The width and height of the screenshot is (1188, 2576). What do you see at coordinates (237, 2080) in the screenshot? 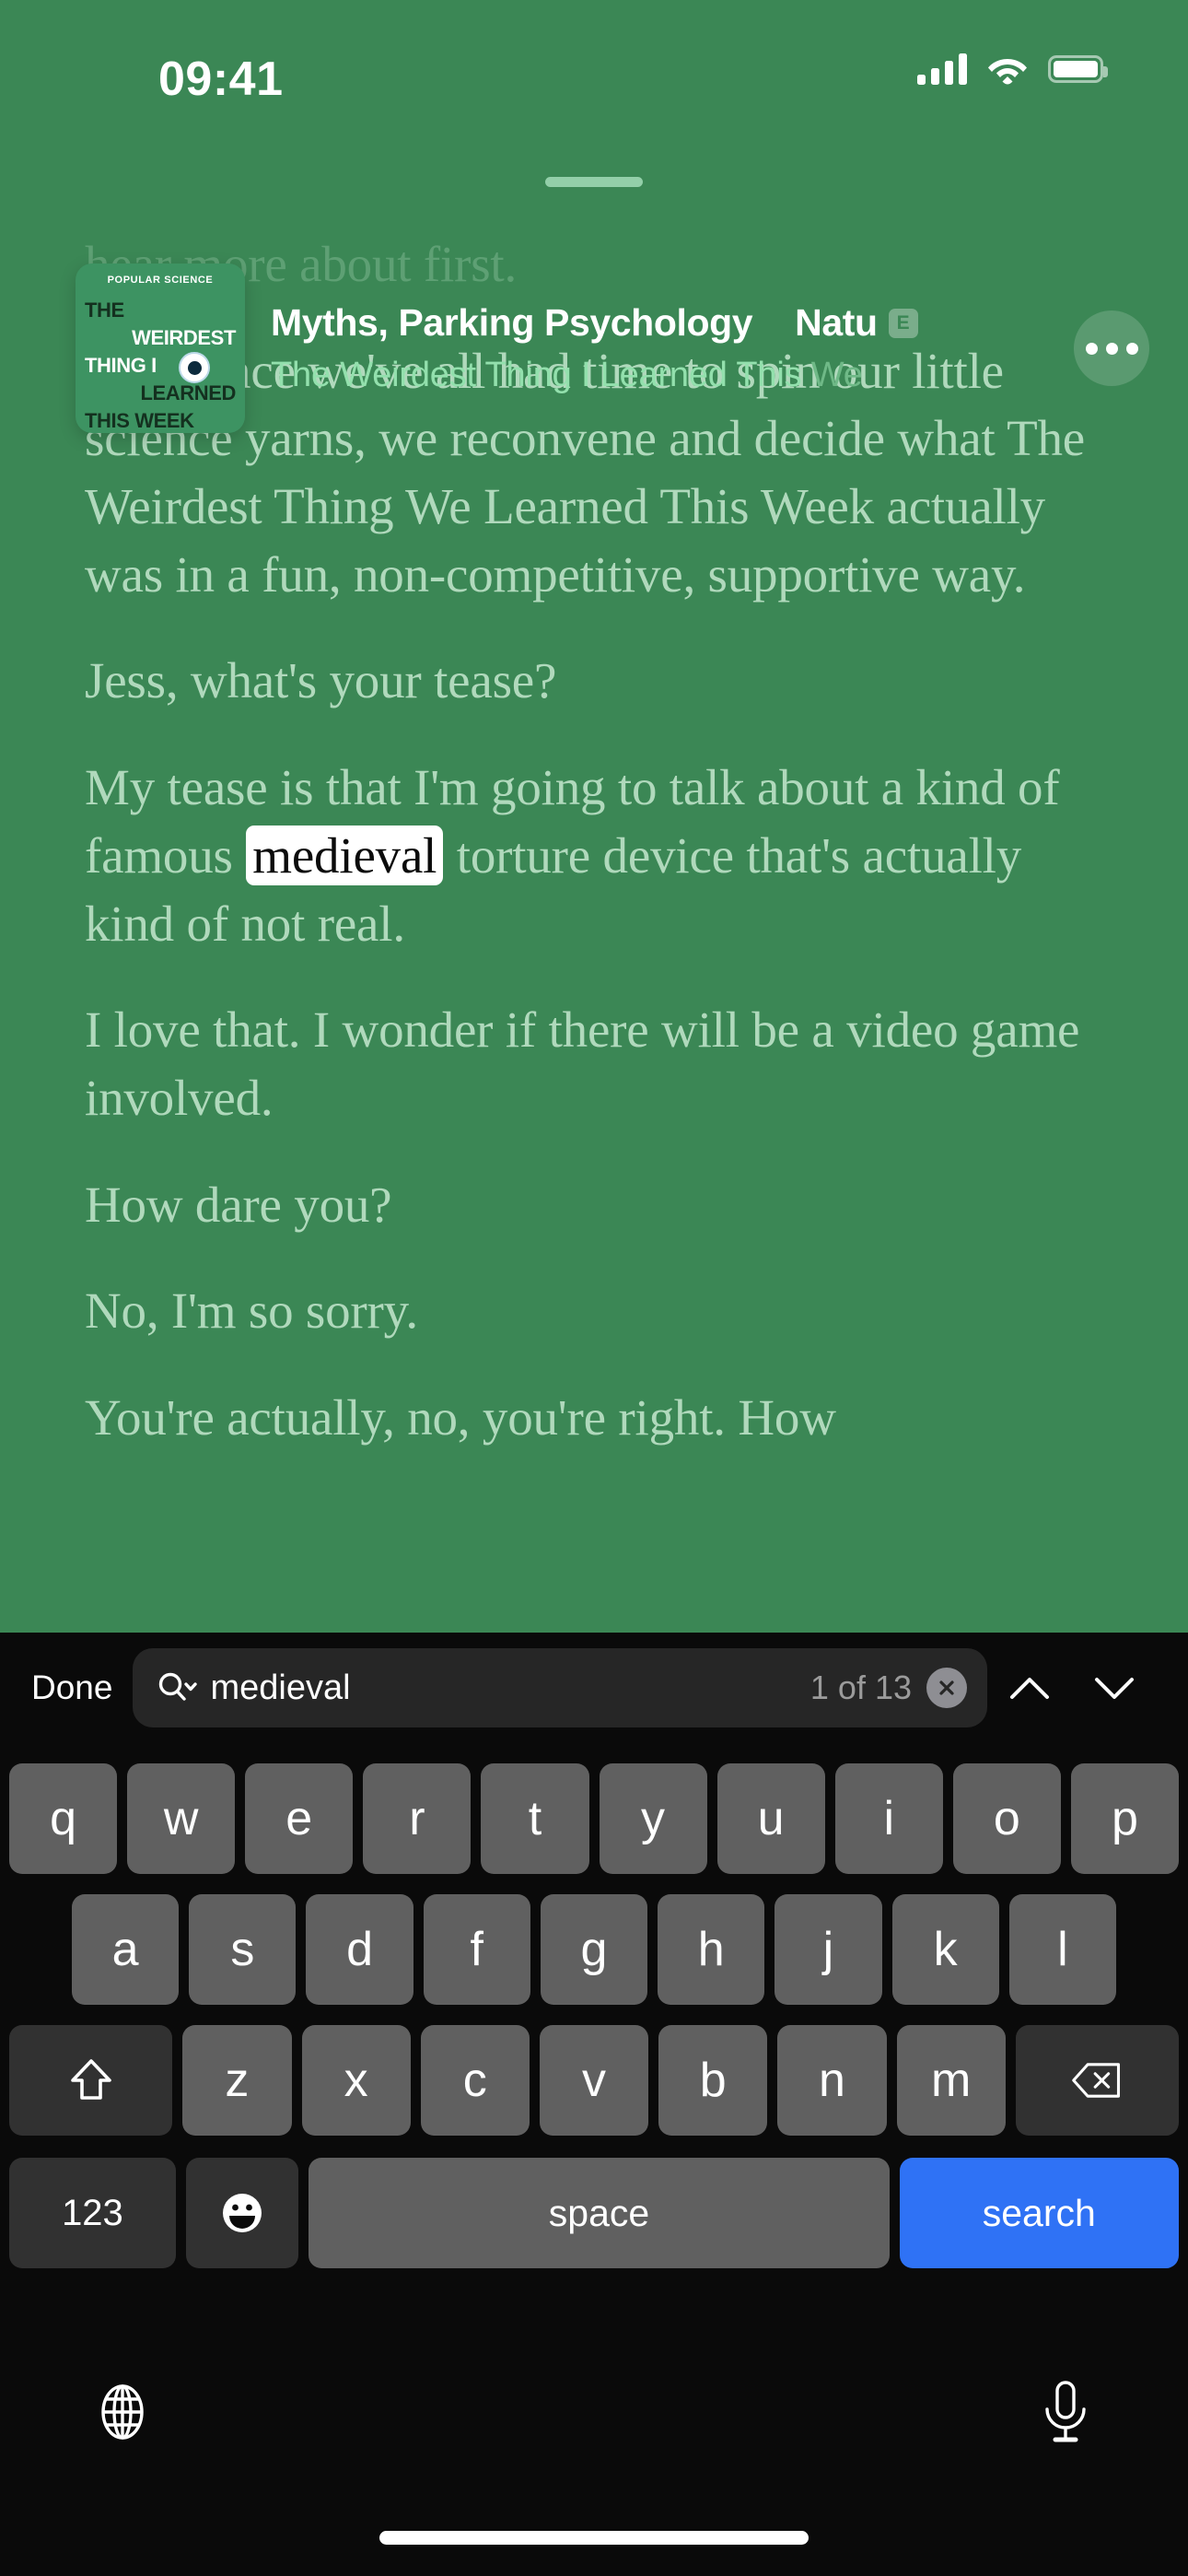
I see `key-z: z` at bounding box center [237, 2080].